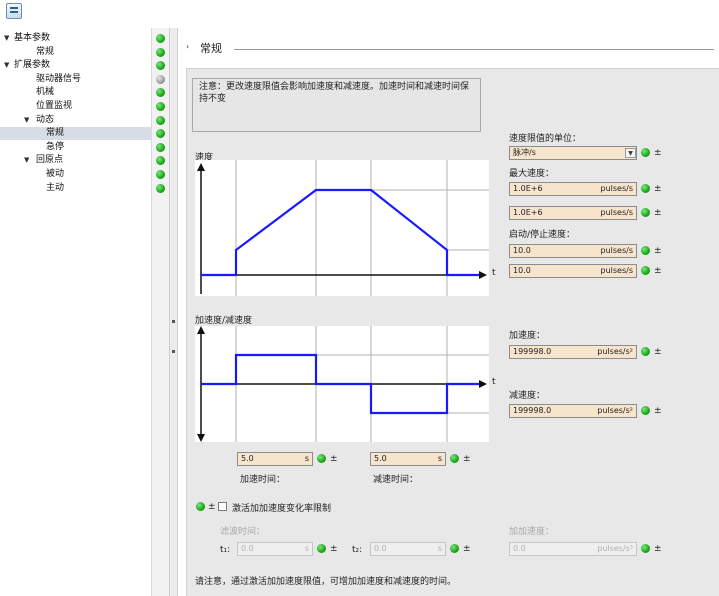 The height and width of the screenshot is (596, 719). I want to click on max-velocity-value-2: 1.0E+6, so click(528, 212).